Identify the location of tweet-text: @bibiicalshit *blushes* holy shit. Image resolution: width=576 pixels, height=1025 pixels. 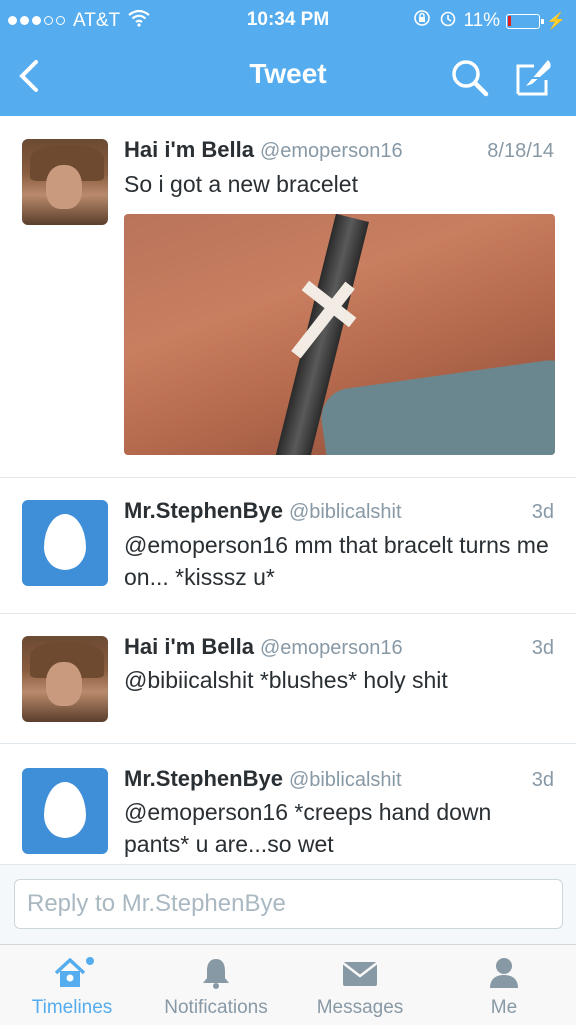
(286, 680).